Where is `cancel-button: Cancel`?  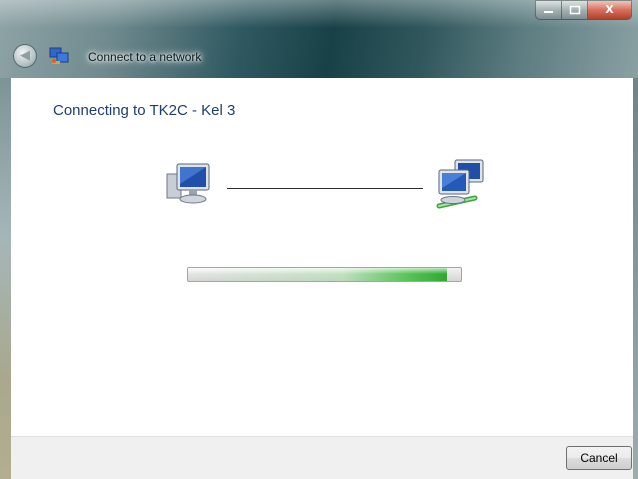 cancel-button: Cancel is located at coordinates (599, 458).